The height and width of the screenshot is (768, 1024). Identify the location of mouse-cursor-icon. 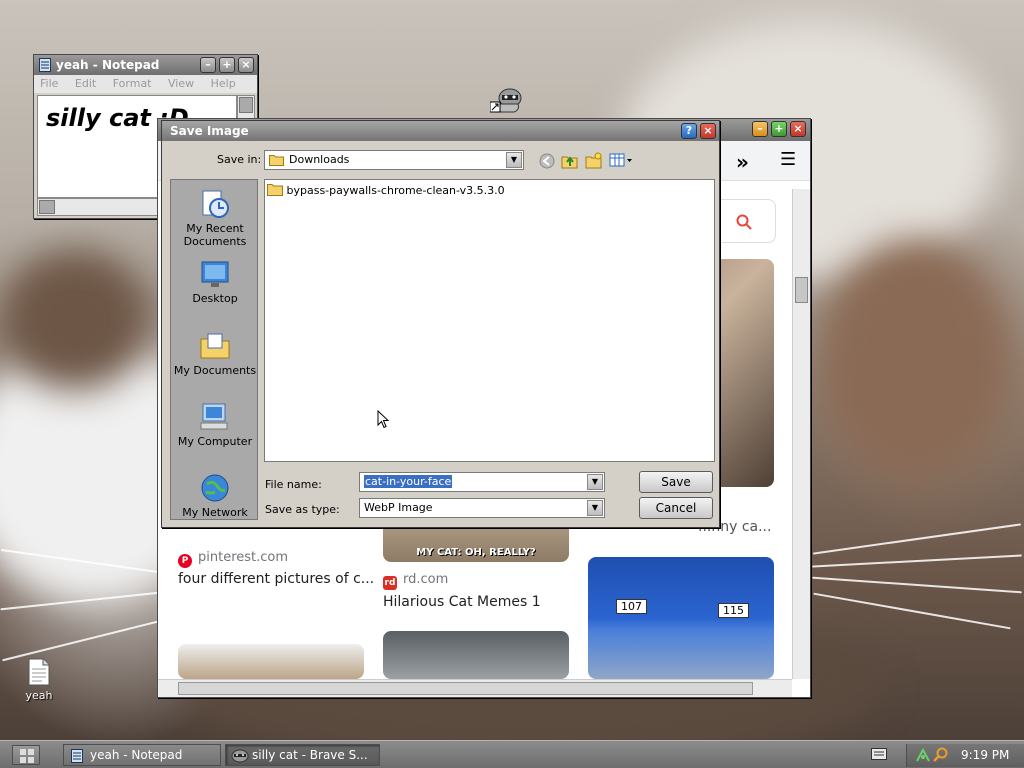
(383, 419).